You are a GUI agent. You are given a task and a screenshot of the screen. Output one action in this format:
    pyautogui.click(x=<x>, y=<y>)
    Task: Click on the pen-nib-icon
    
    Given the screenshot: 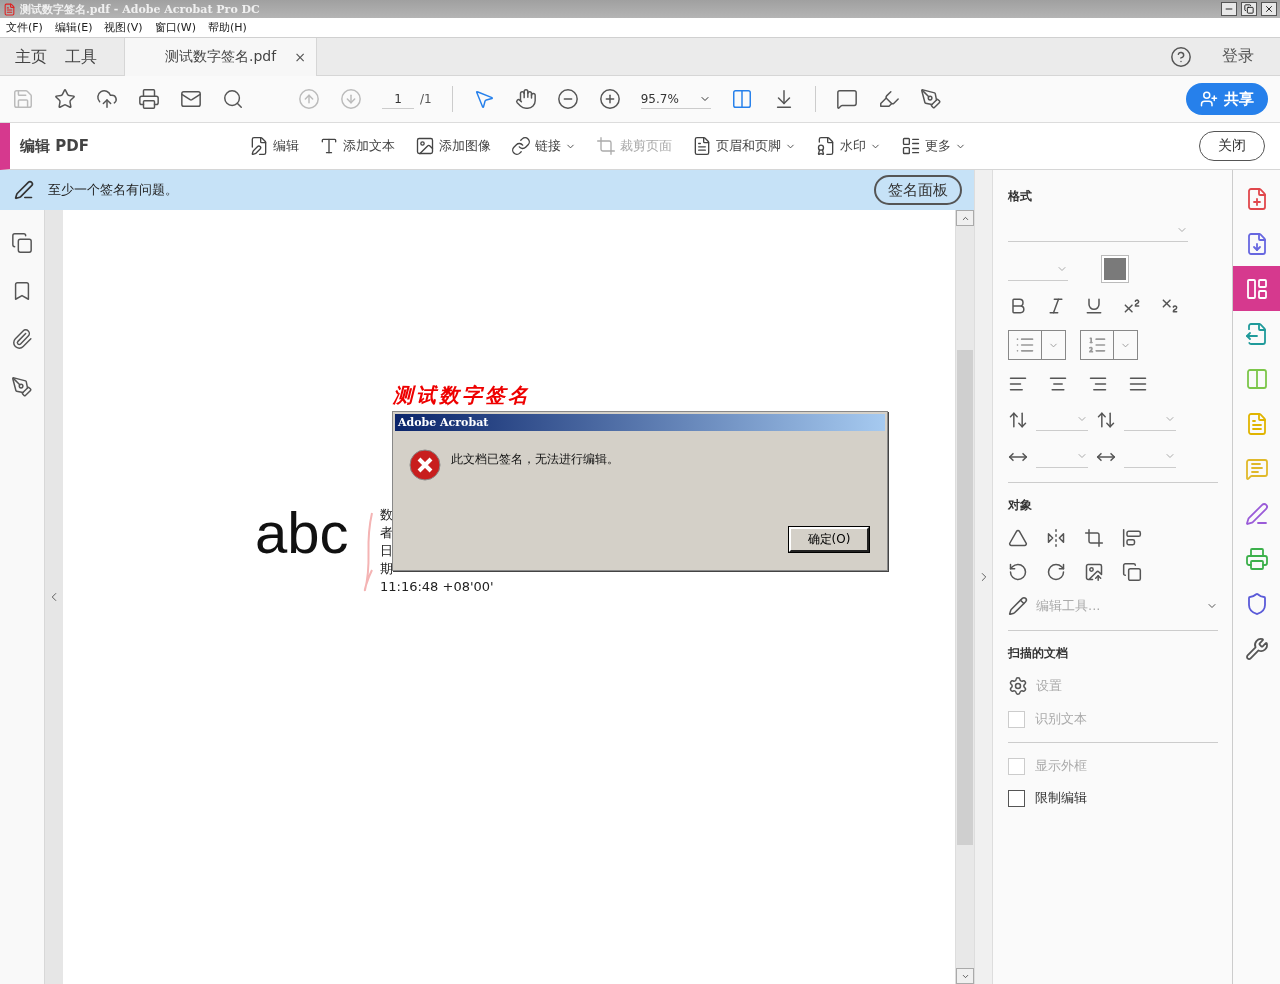 What is the action you would take?
    pyautogui.click(x=22, y=387)
    